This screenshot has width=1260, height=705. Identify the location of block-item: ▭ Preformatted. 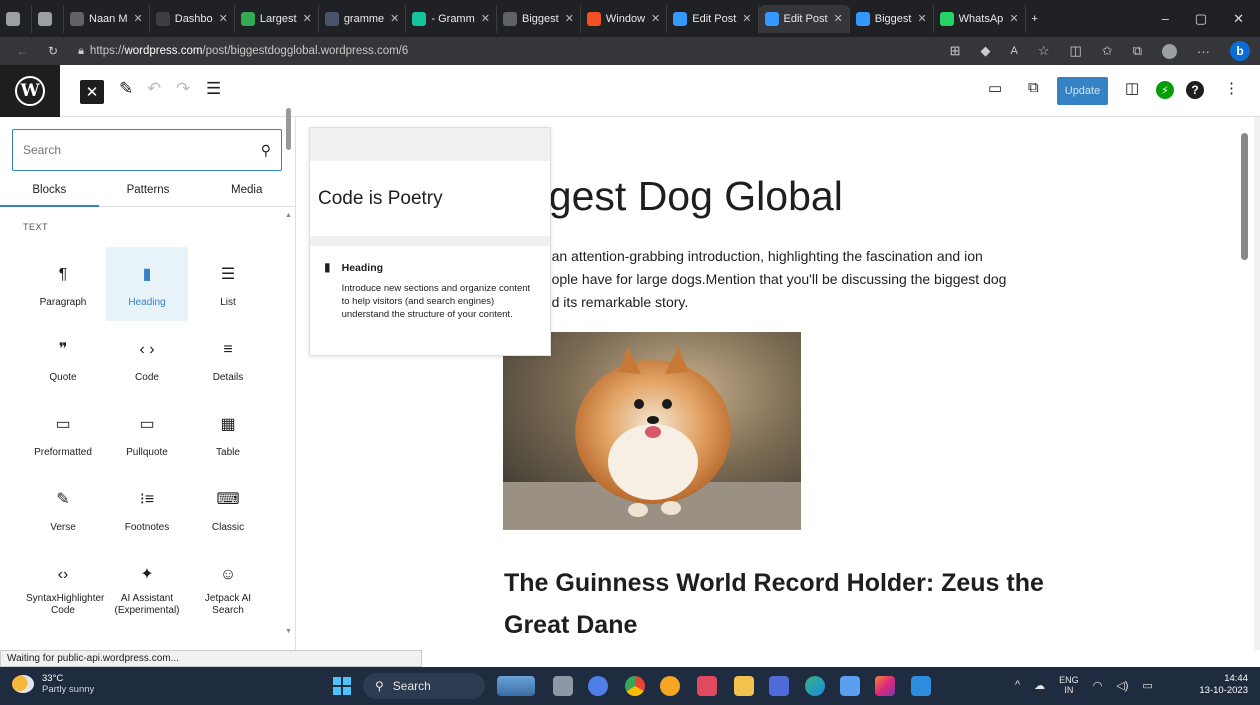
(63, 434).